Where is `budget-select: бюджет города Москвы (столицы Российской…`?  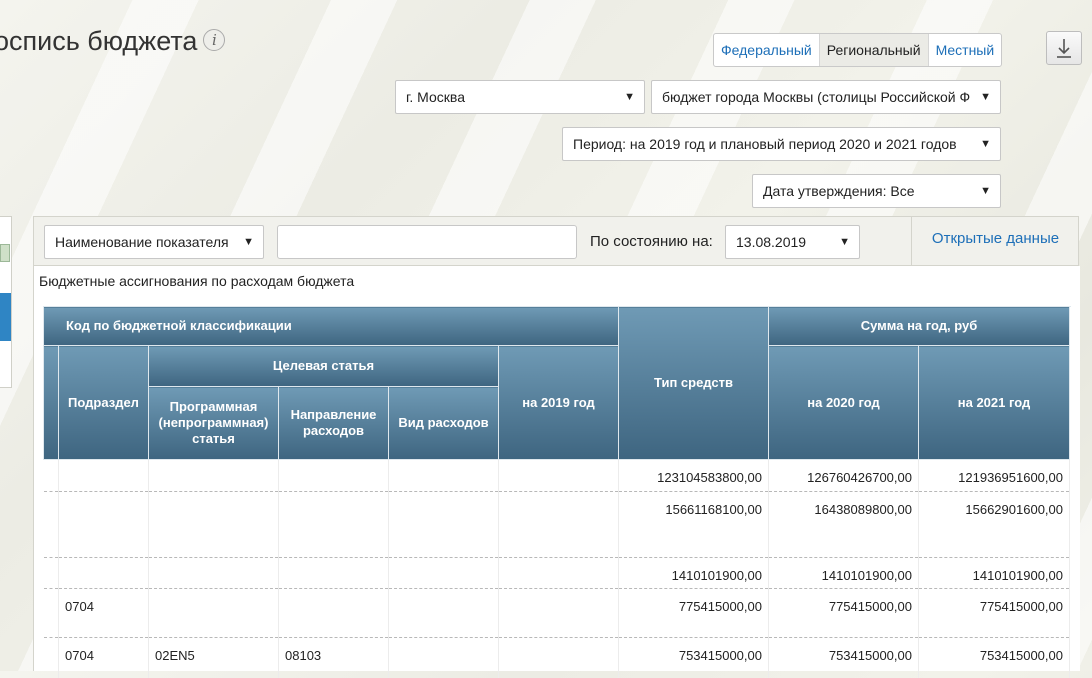
budget-select: бюджет города Москвы (столицы Российской… is located at coordinates (826, 97).